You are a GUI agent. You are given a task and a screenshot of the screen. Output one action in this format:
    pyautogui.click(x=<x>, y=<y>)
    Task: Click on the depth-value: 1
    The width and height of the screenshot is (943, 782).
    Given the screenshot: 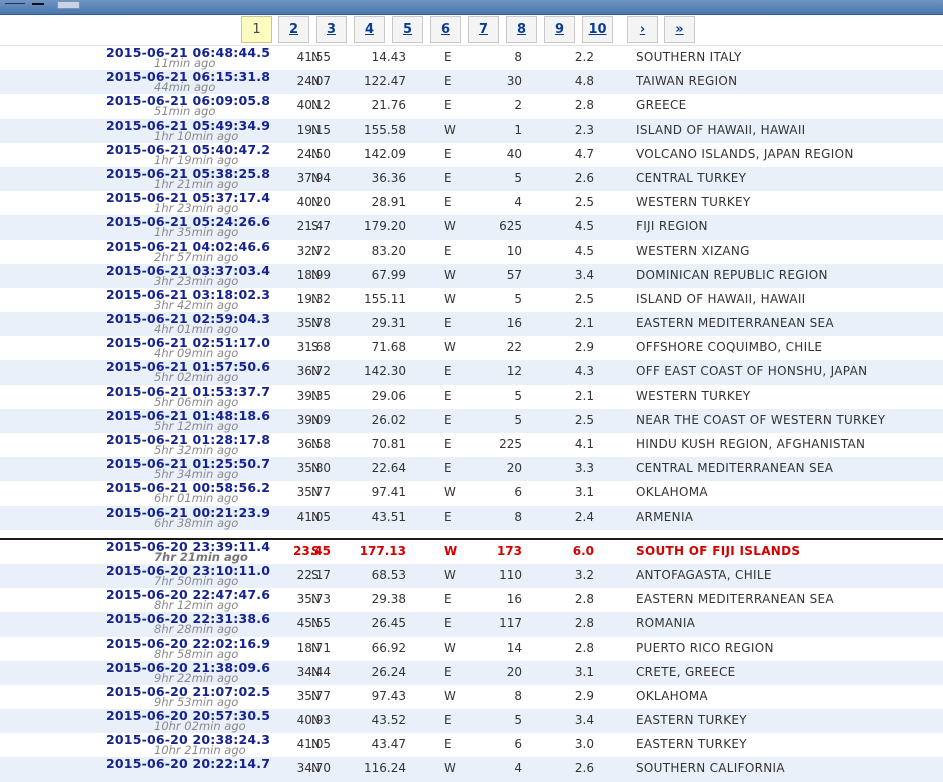 What is the action you would take?
    pyautogui.click(x=518, y=129)
    